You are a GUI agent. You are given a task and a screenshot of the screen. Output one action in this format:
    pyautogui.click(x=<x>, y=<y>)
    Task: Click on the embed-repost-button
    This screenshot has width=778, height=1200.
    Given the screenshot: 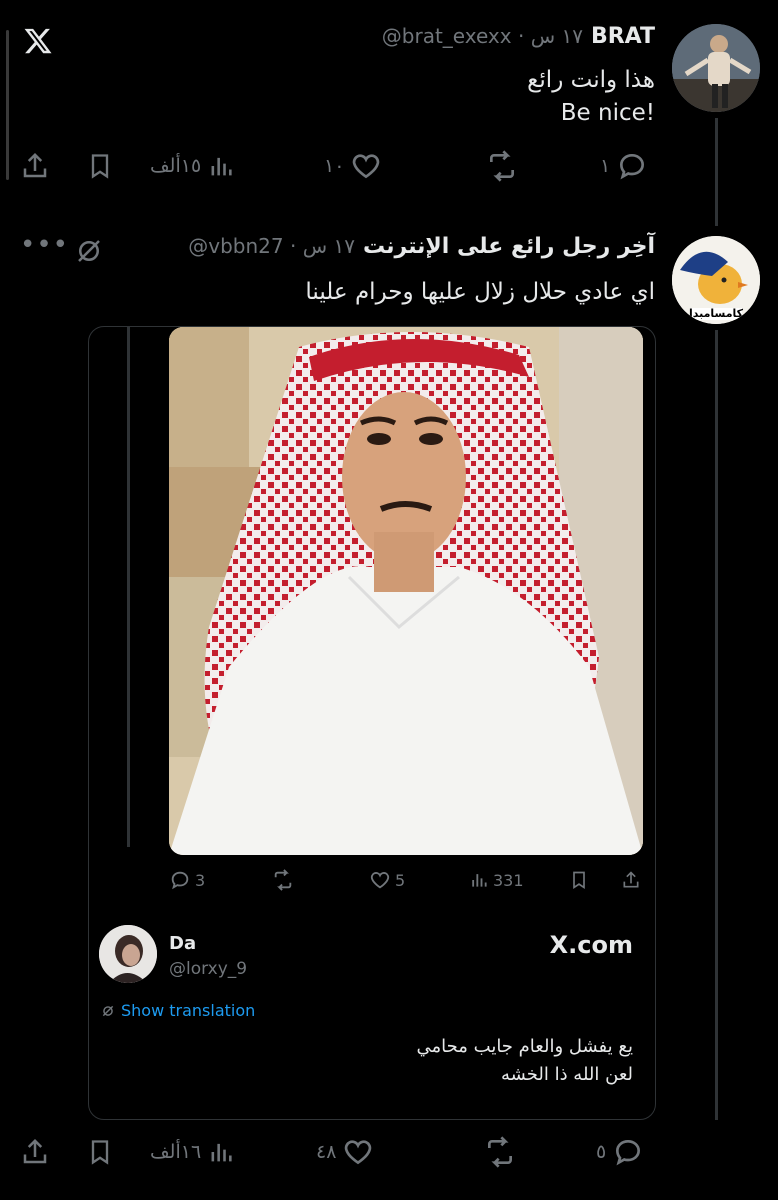 What is the action you would take?
    pyautogui.click(x=283, y=880)
    